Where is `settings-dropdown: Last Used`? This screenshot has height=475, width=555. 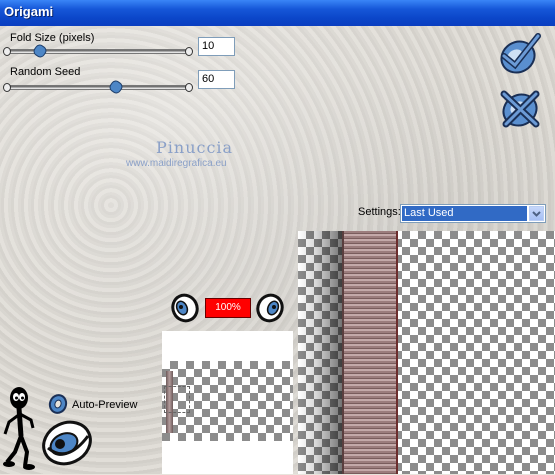 settings-dropdown: Last Used is located at coordinates (473, 213).